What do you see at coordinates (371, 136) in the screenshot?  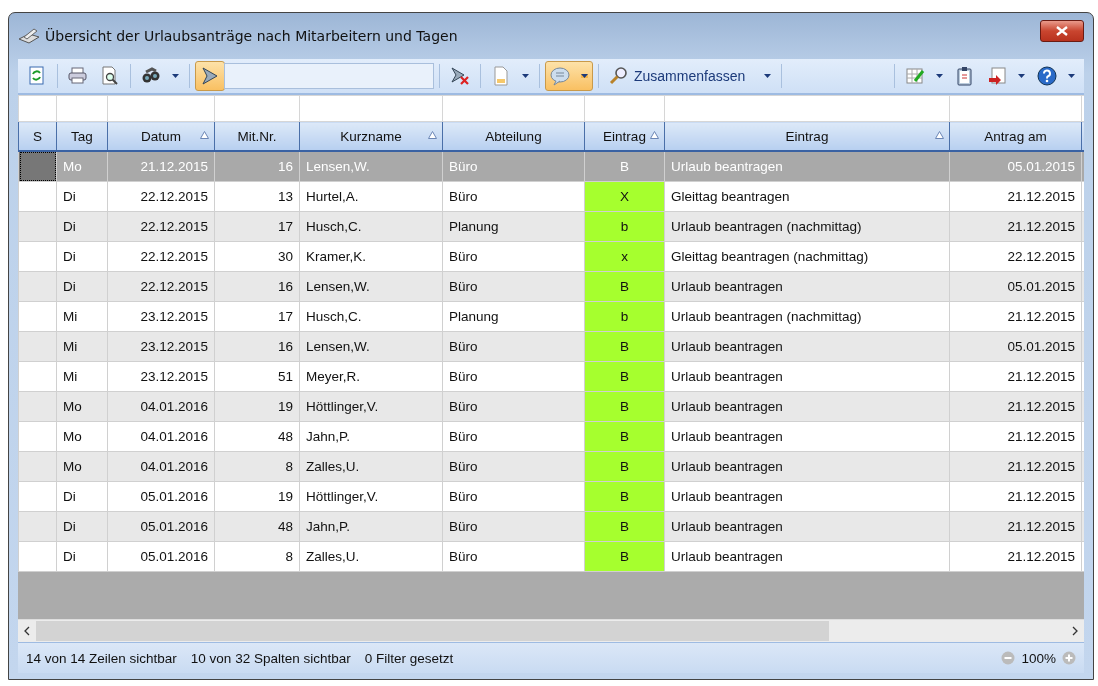 I see `column-header: Kurzname` at bounding box center [371, 136].